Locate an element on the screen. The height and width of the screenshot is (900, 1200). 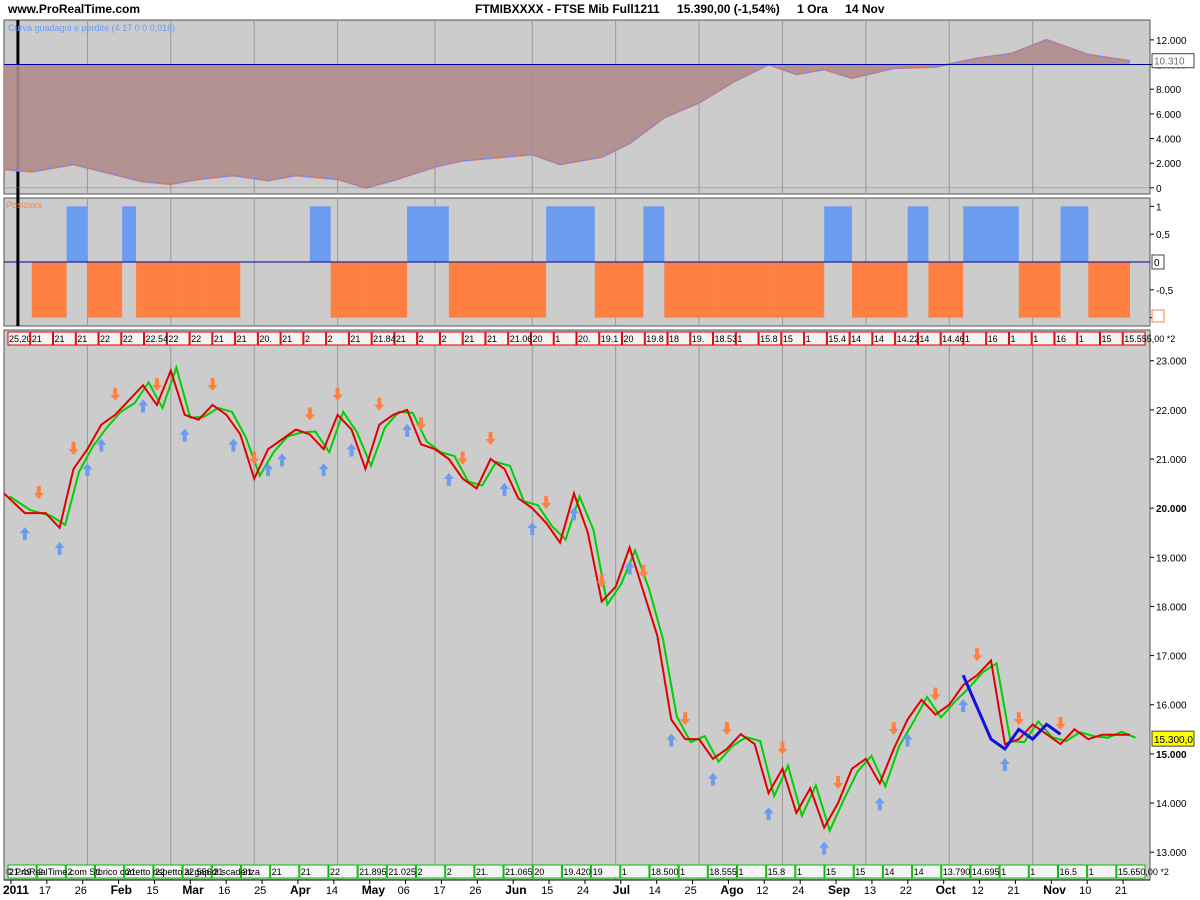
price-bottom-label: 21 is located at coordinates (306, 872).